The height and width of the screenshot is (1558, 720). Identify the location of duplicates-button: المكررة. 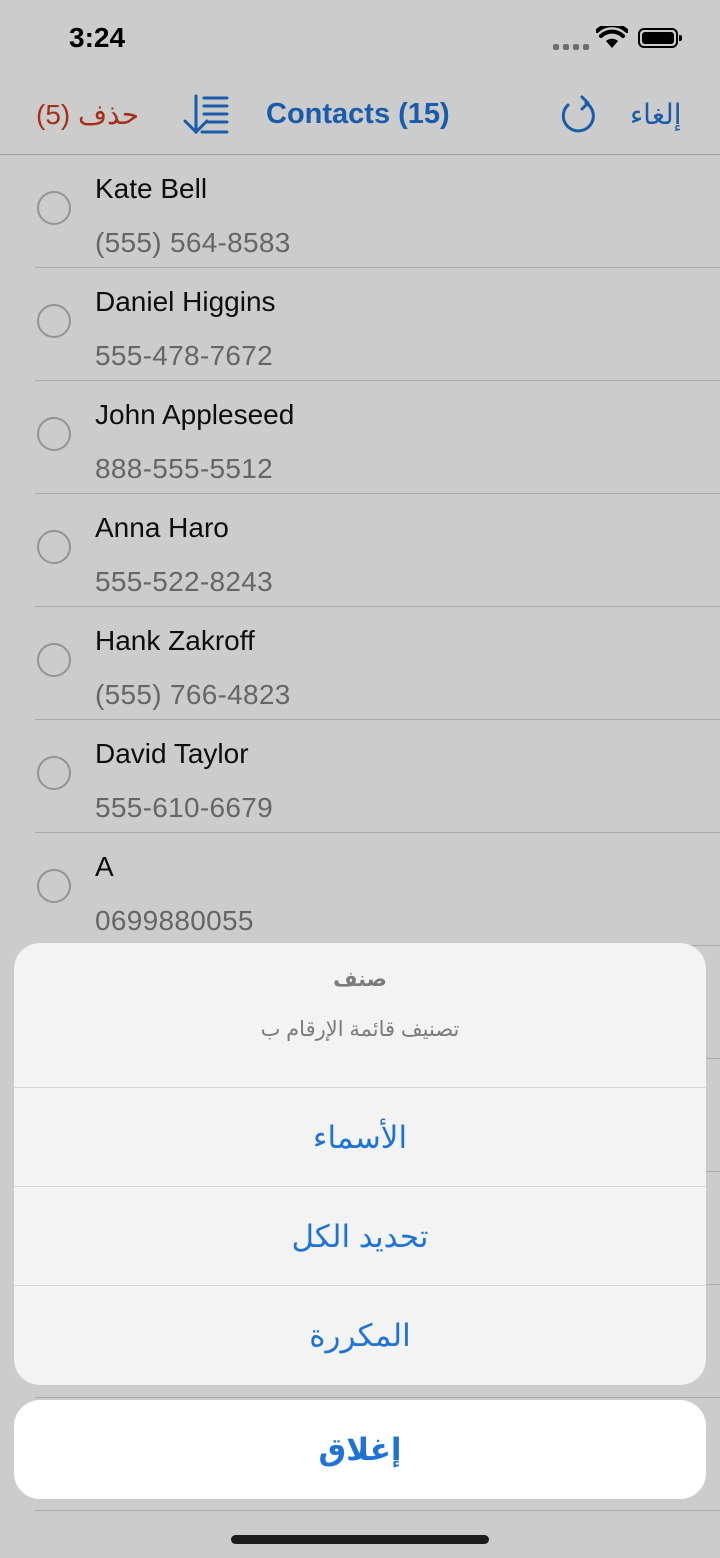
(360, 1335).